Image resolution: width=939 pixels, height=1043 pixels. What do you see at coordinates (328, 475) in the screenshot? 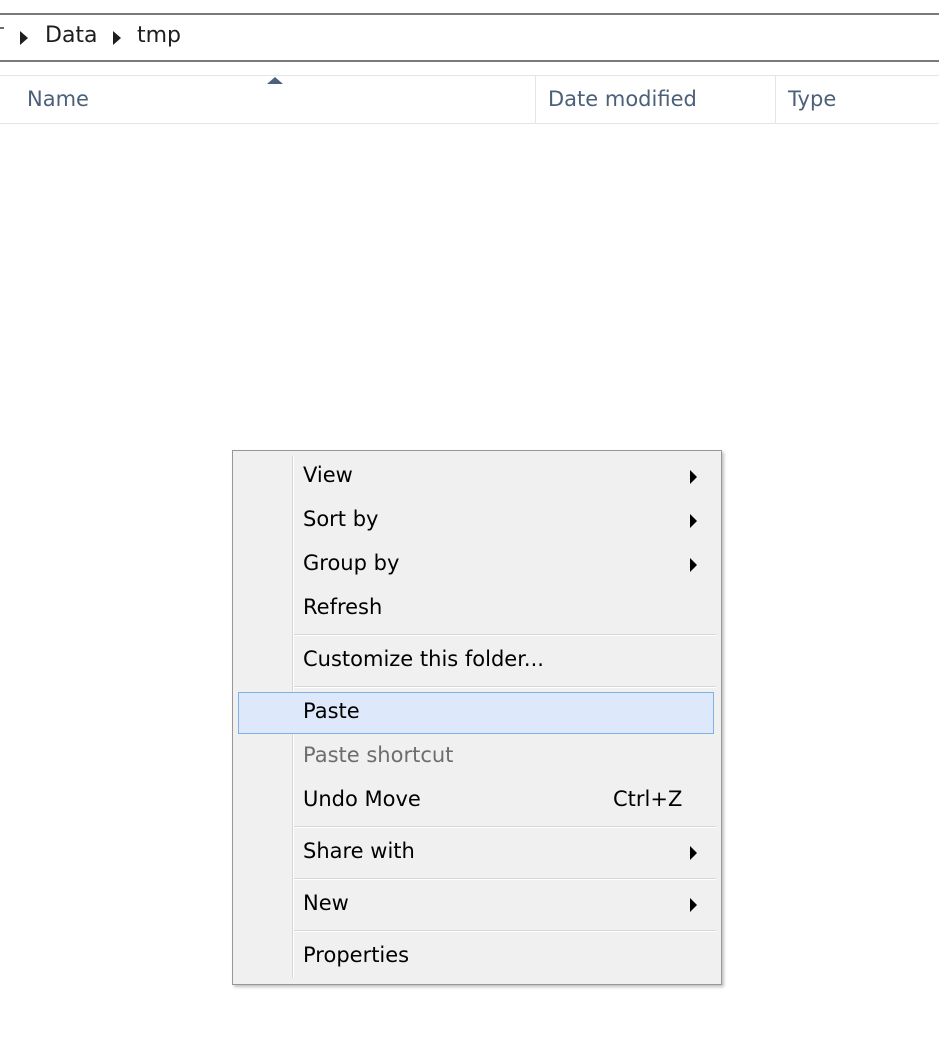
I see `menu-item-label: View` at bounding box center [328, 475].